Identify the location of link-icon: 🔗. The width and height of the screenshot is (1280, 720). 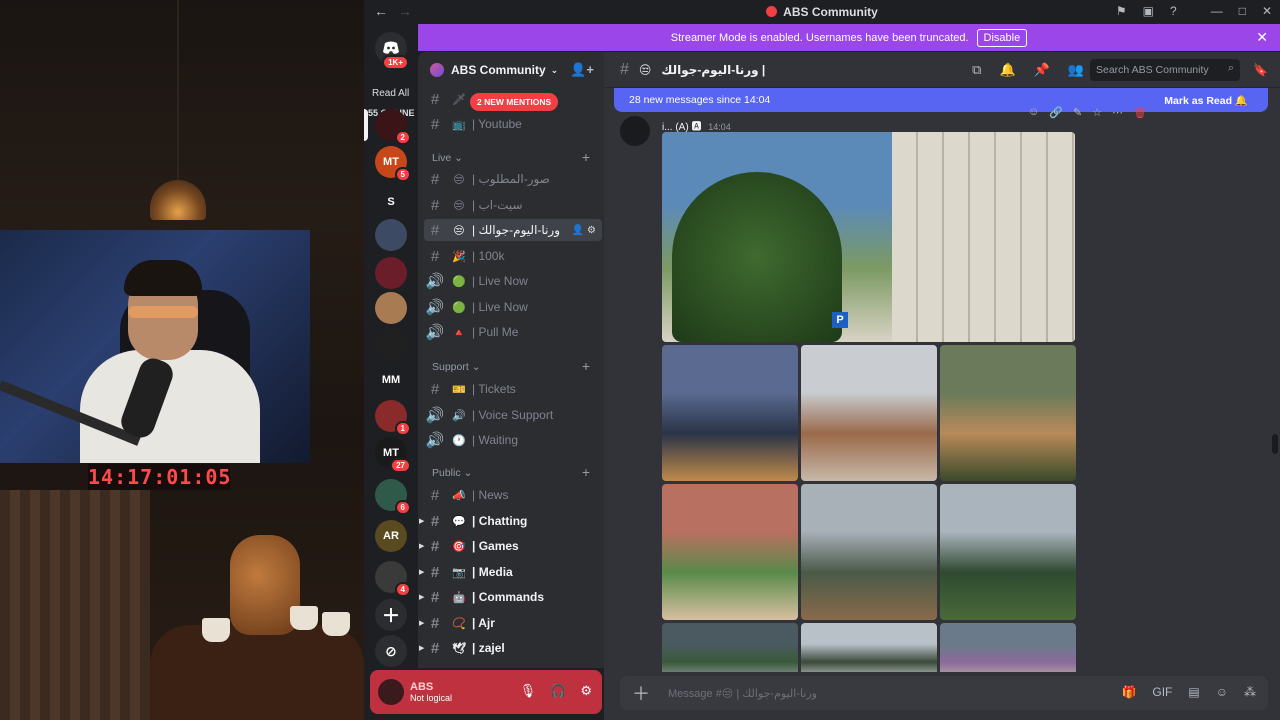
(1056, 112).